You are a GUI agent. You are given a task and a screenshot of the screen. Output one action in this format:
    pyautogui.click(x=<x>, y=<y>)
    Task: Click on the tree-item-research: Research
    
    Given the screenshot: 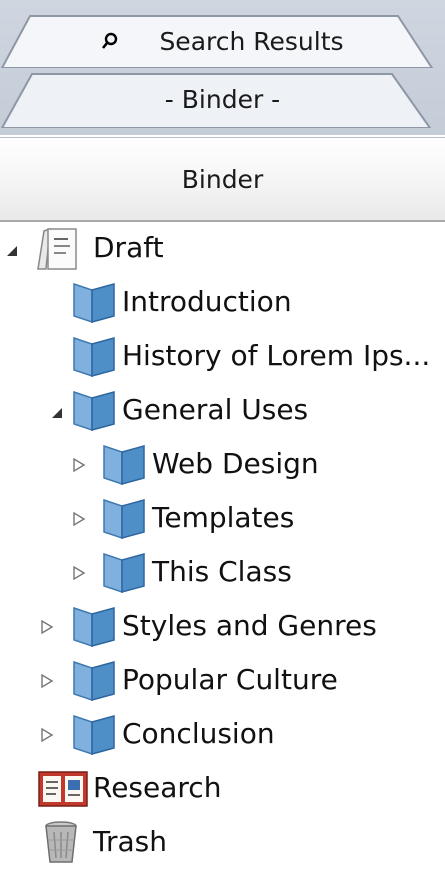 What is the action you would take?
    pyautogui.click(x=222, y=789)
    